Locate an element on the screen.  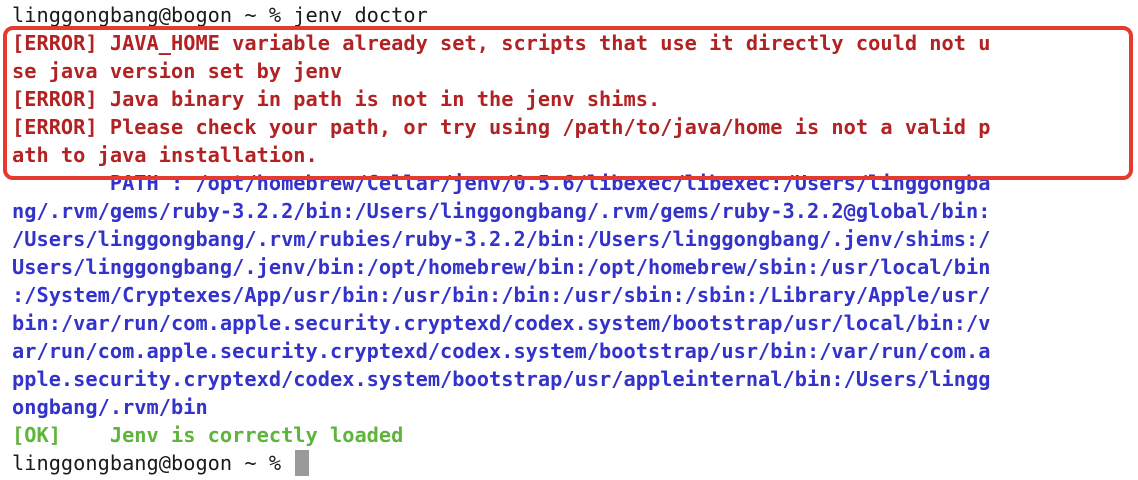
error-line: se java version set by jenv is located at coordinates (177, 71).